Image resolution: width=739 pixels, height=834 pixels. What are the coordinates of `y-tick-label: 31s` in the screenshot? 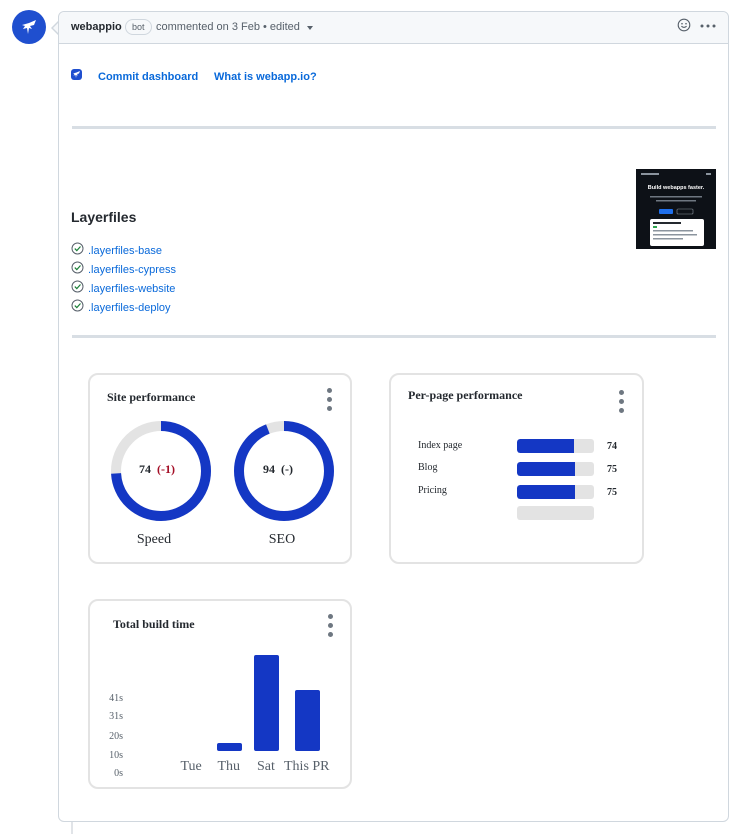 It's located at (116, 717).